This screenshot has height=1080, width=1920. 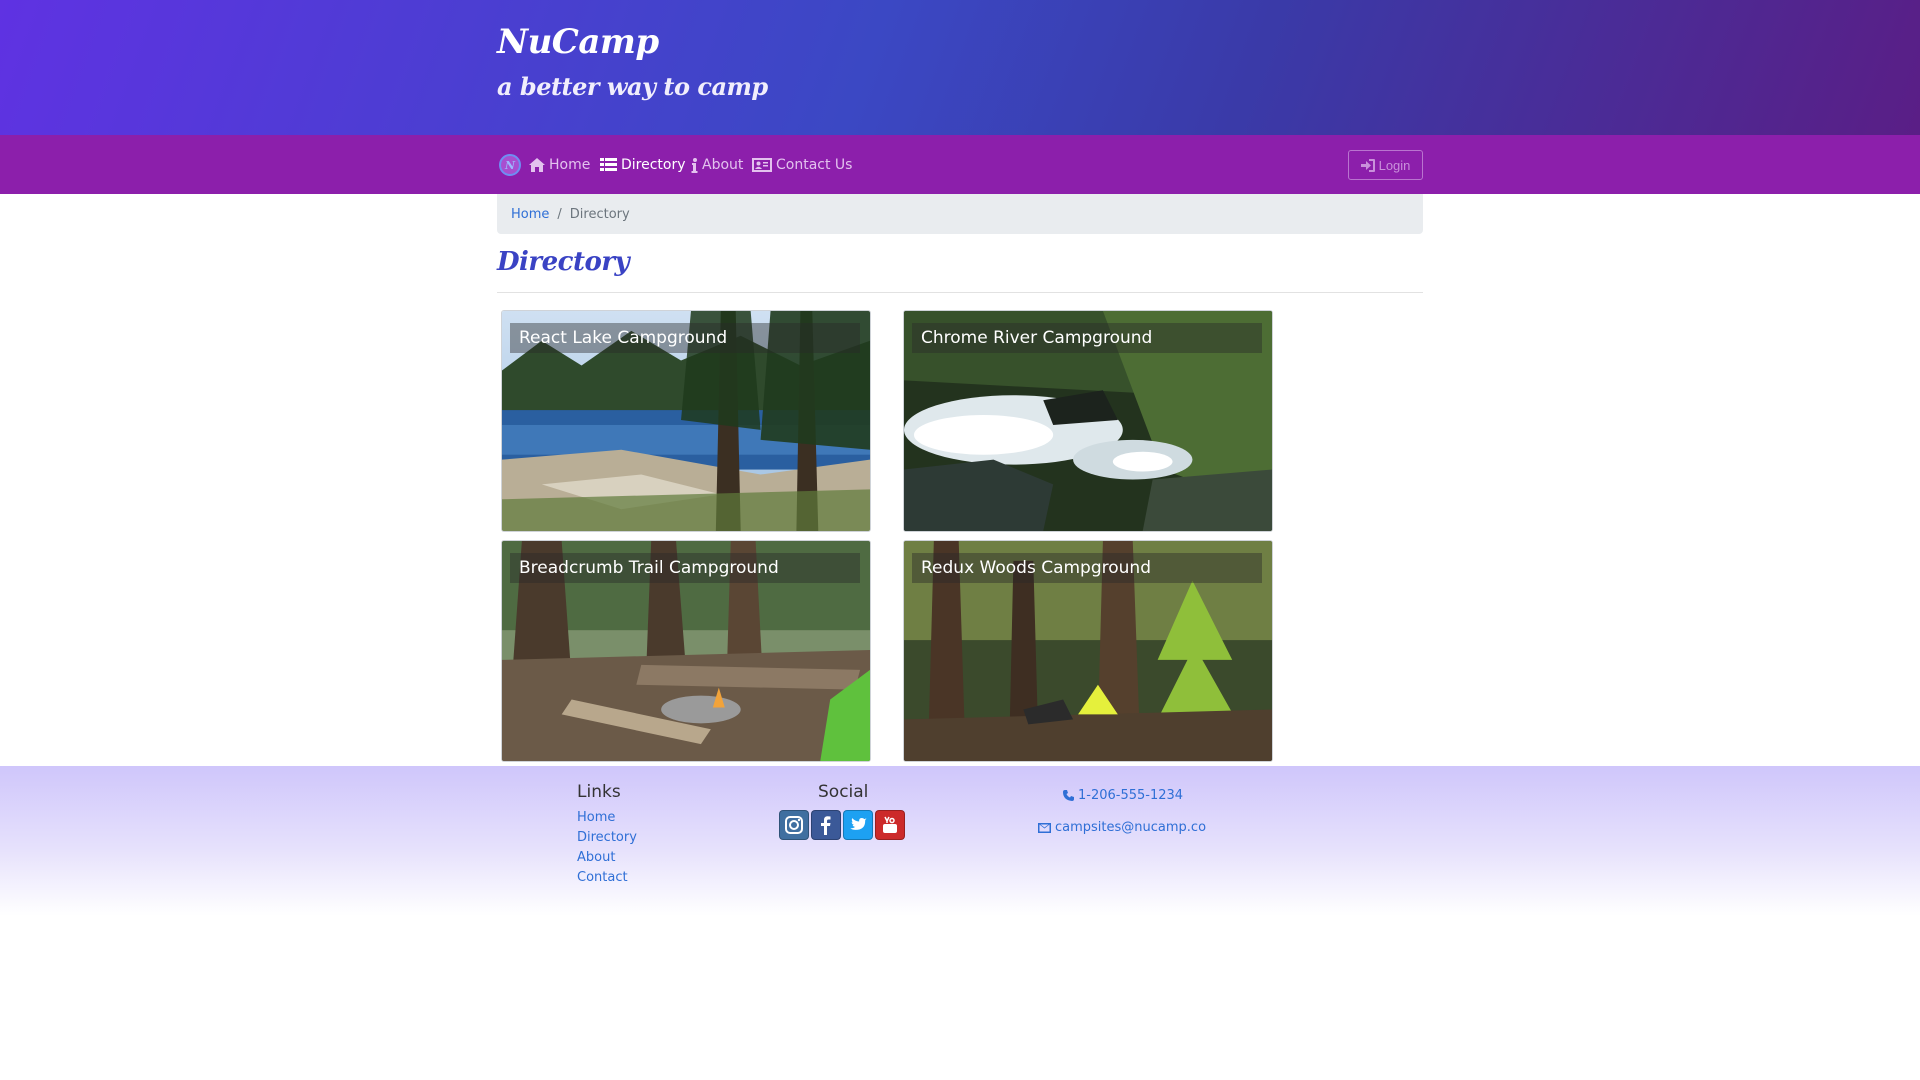 I want to click on breadcrumb-current: Directory, so click(x=599, y=214).